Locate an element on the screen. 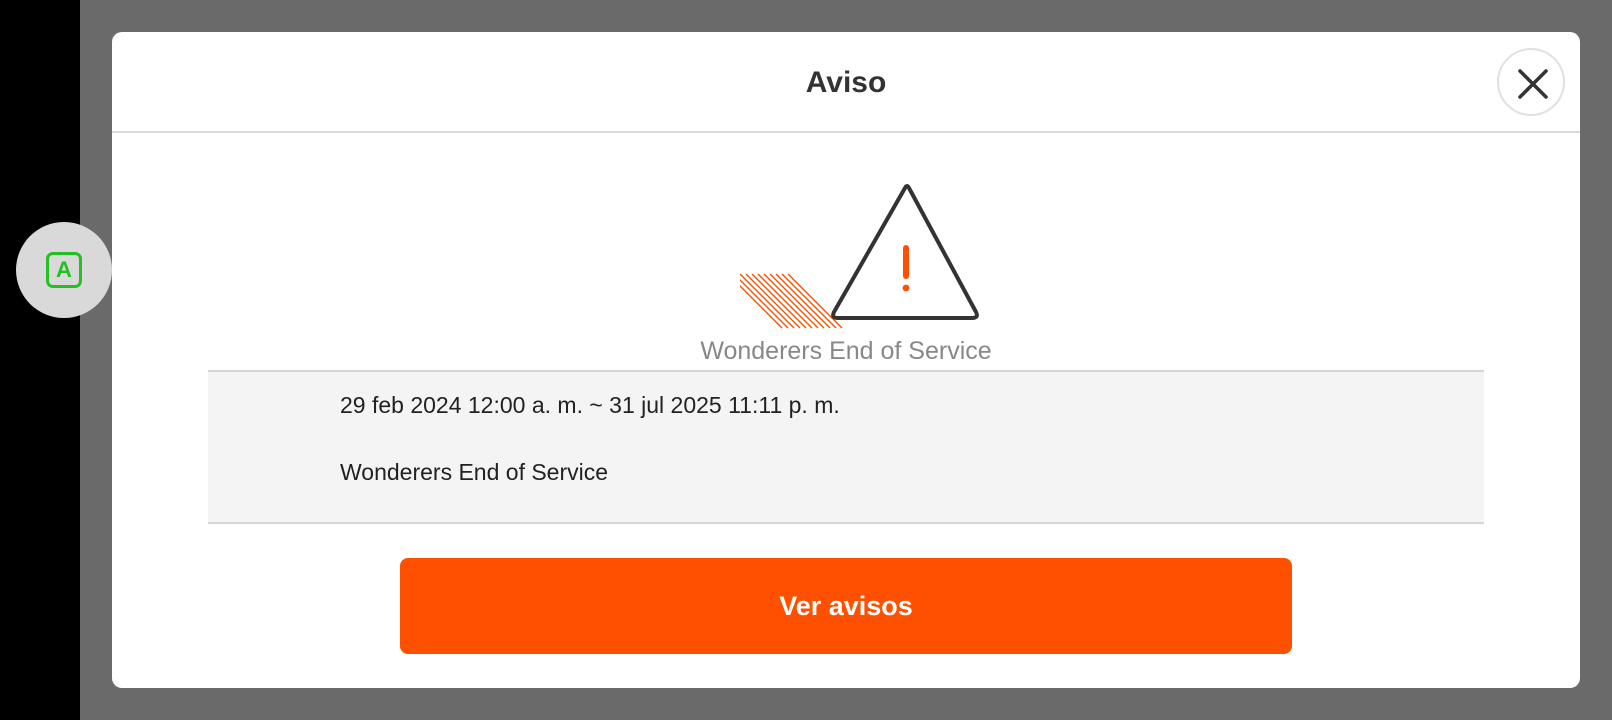 The image size is (1612, 720). dialog-title: Aviso is located at coordinates (846, 82).